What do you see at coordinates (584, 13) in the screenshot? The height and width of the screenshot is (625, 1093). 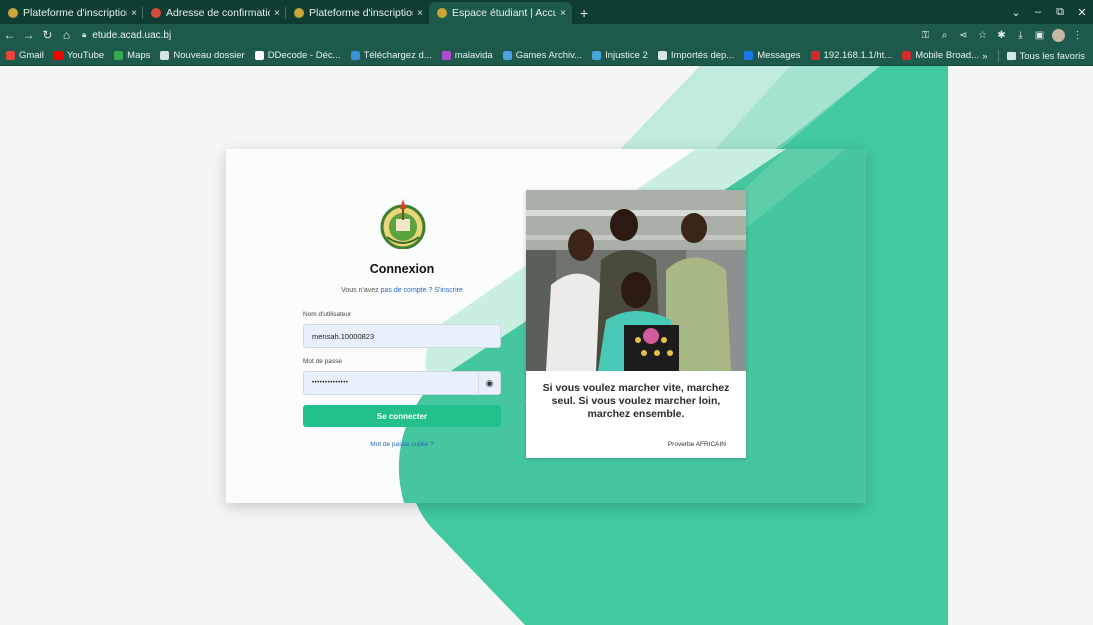 I see `new-tab-button: +` at bounding box center [584, 13].